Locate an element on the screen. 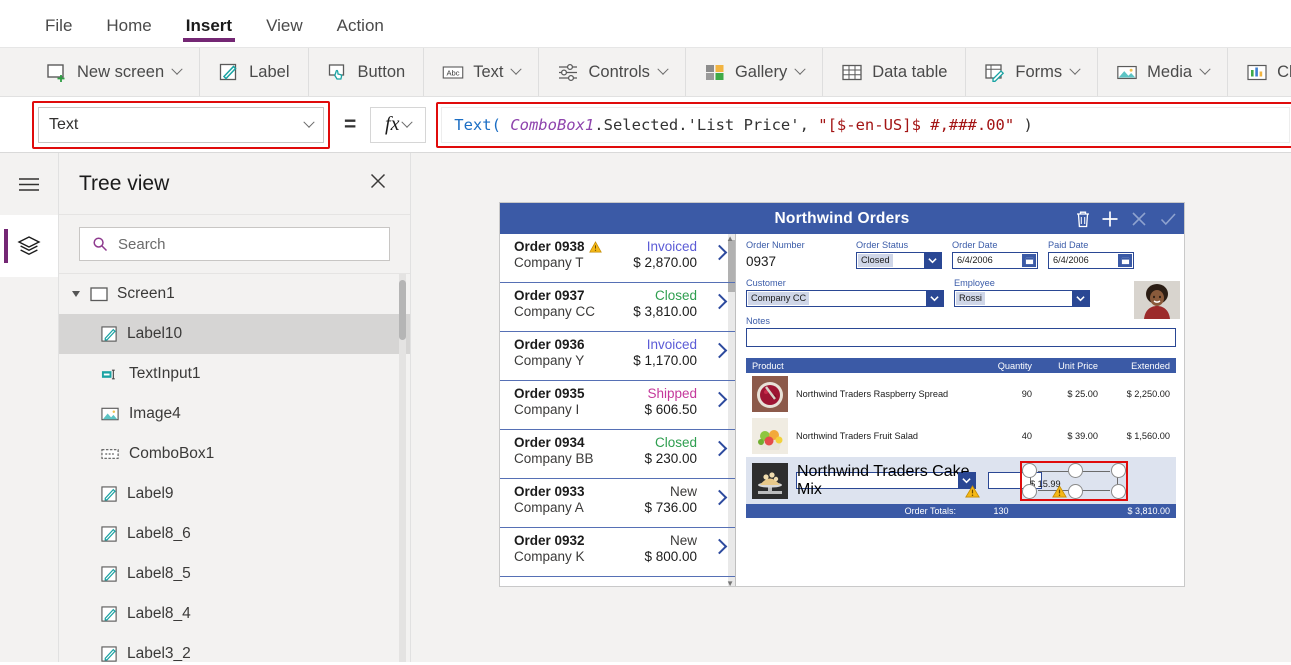 This screenshot has width=1291, height=665. tree-view-rail-button is located at coordinates (29, 246).